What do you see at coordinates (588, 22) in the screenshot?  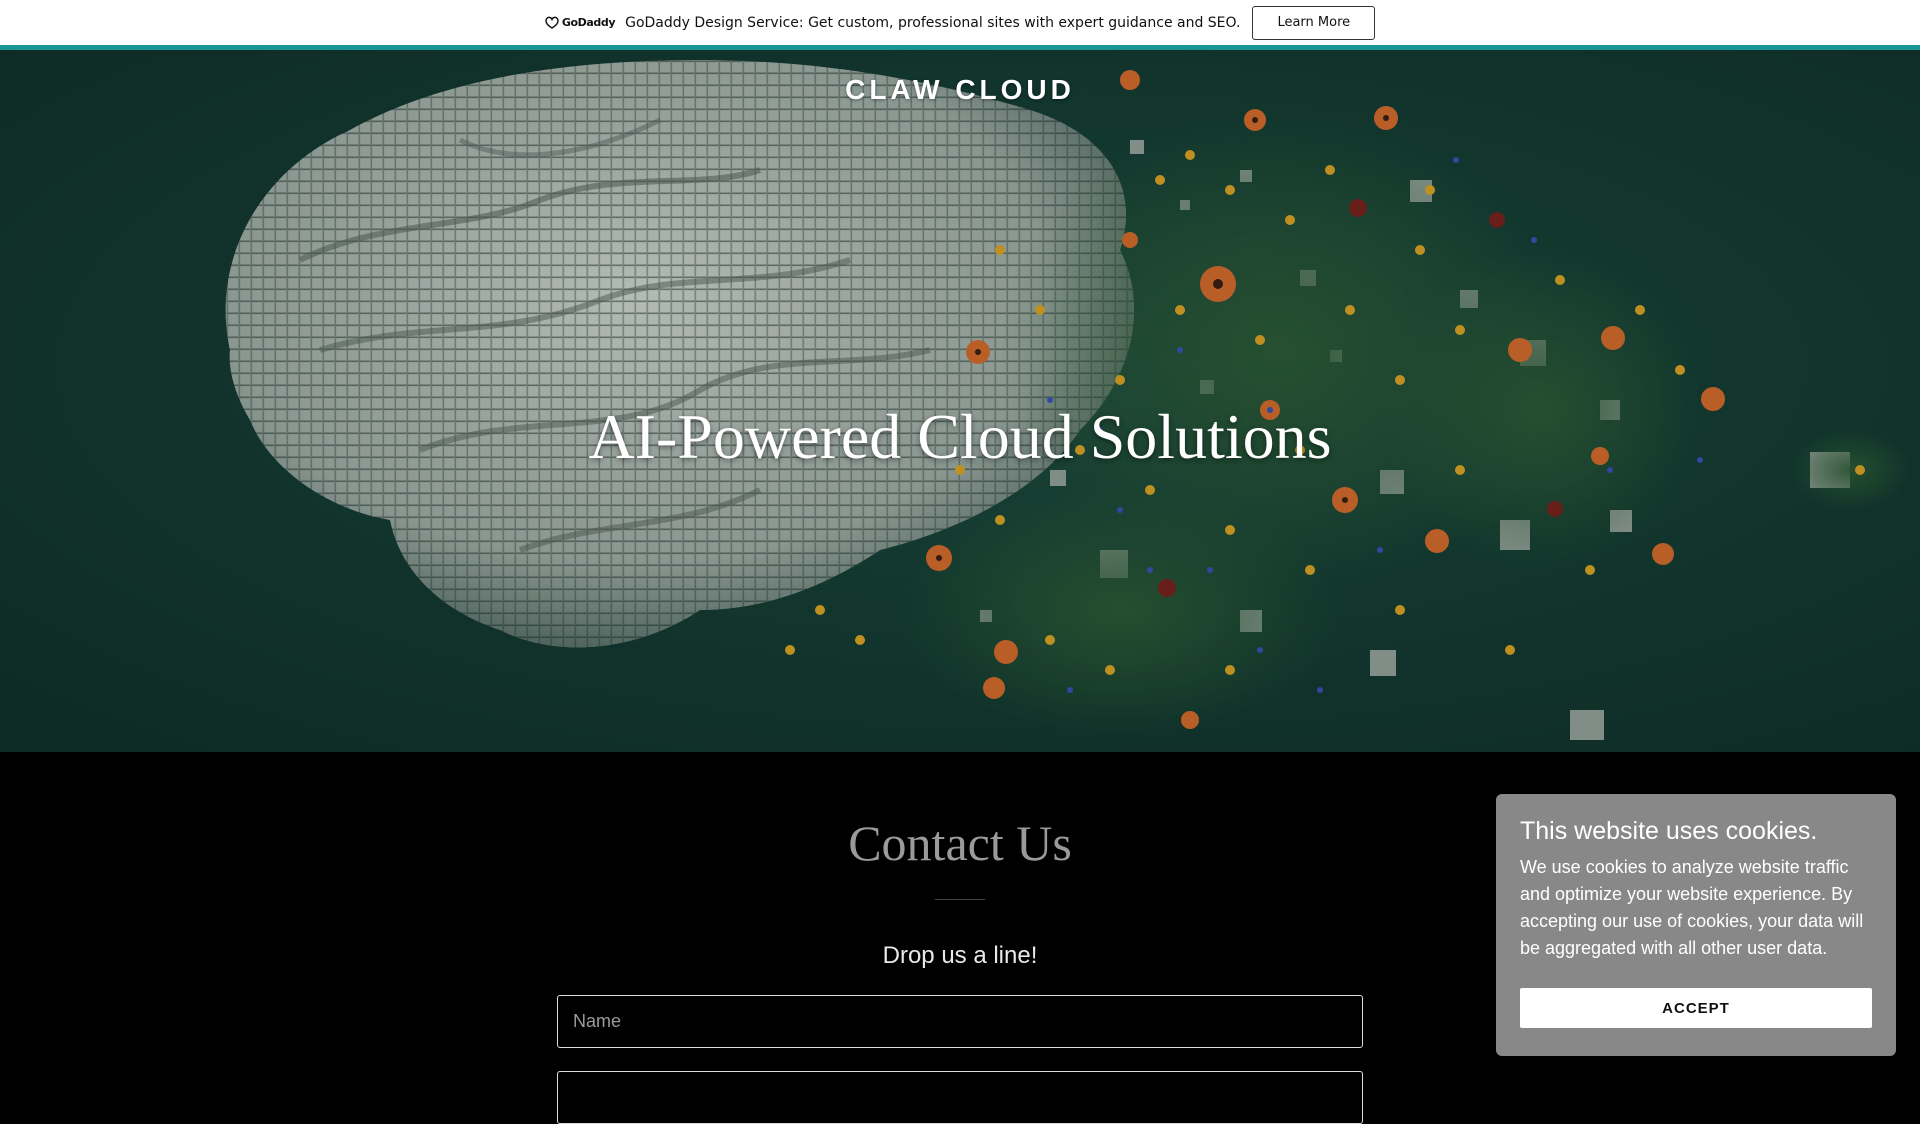 I see `godaddy-logo-text: GoDaddy` at bounding box center [588, 22].